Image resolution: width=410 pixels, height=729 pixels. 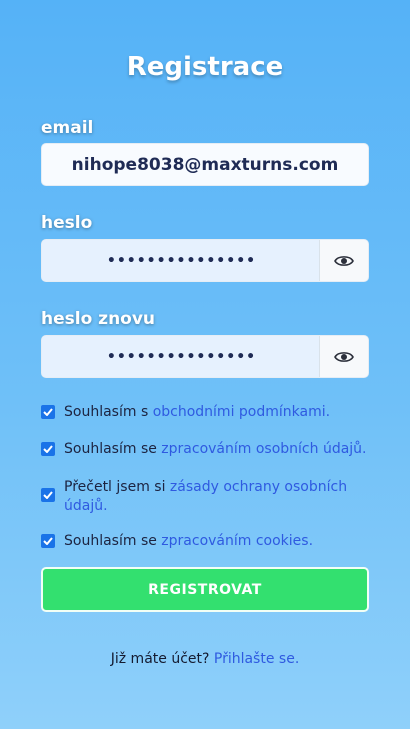 I want to click on login-prompt-text: Již máte účet?, so click(x=162, y=659).